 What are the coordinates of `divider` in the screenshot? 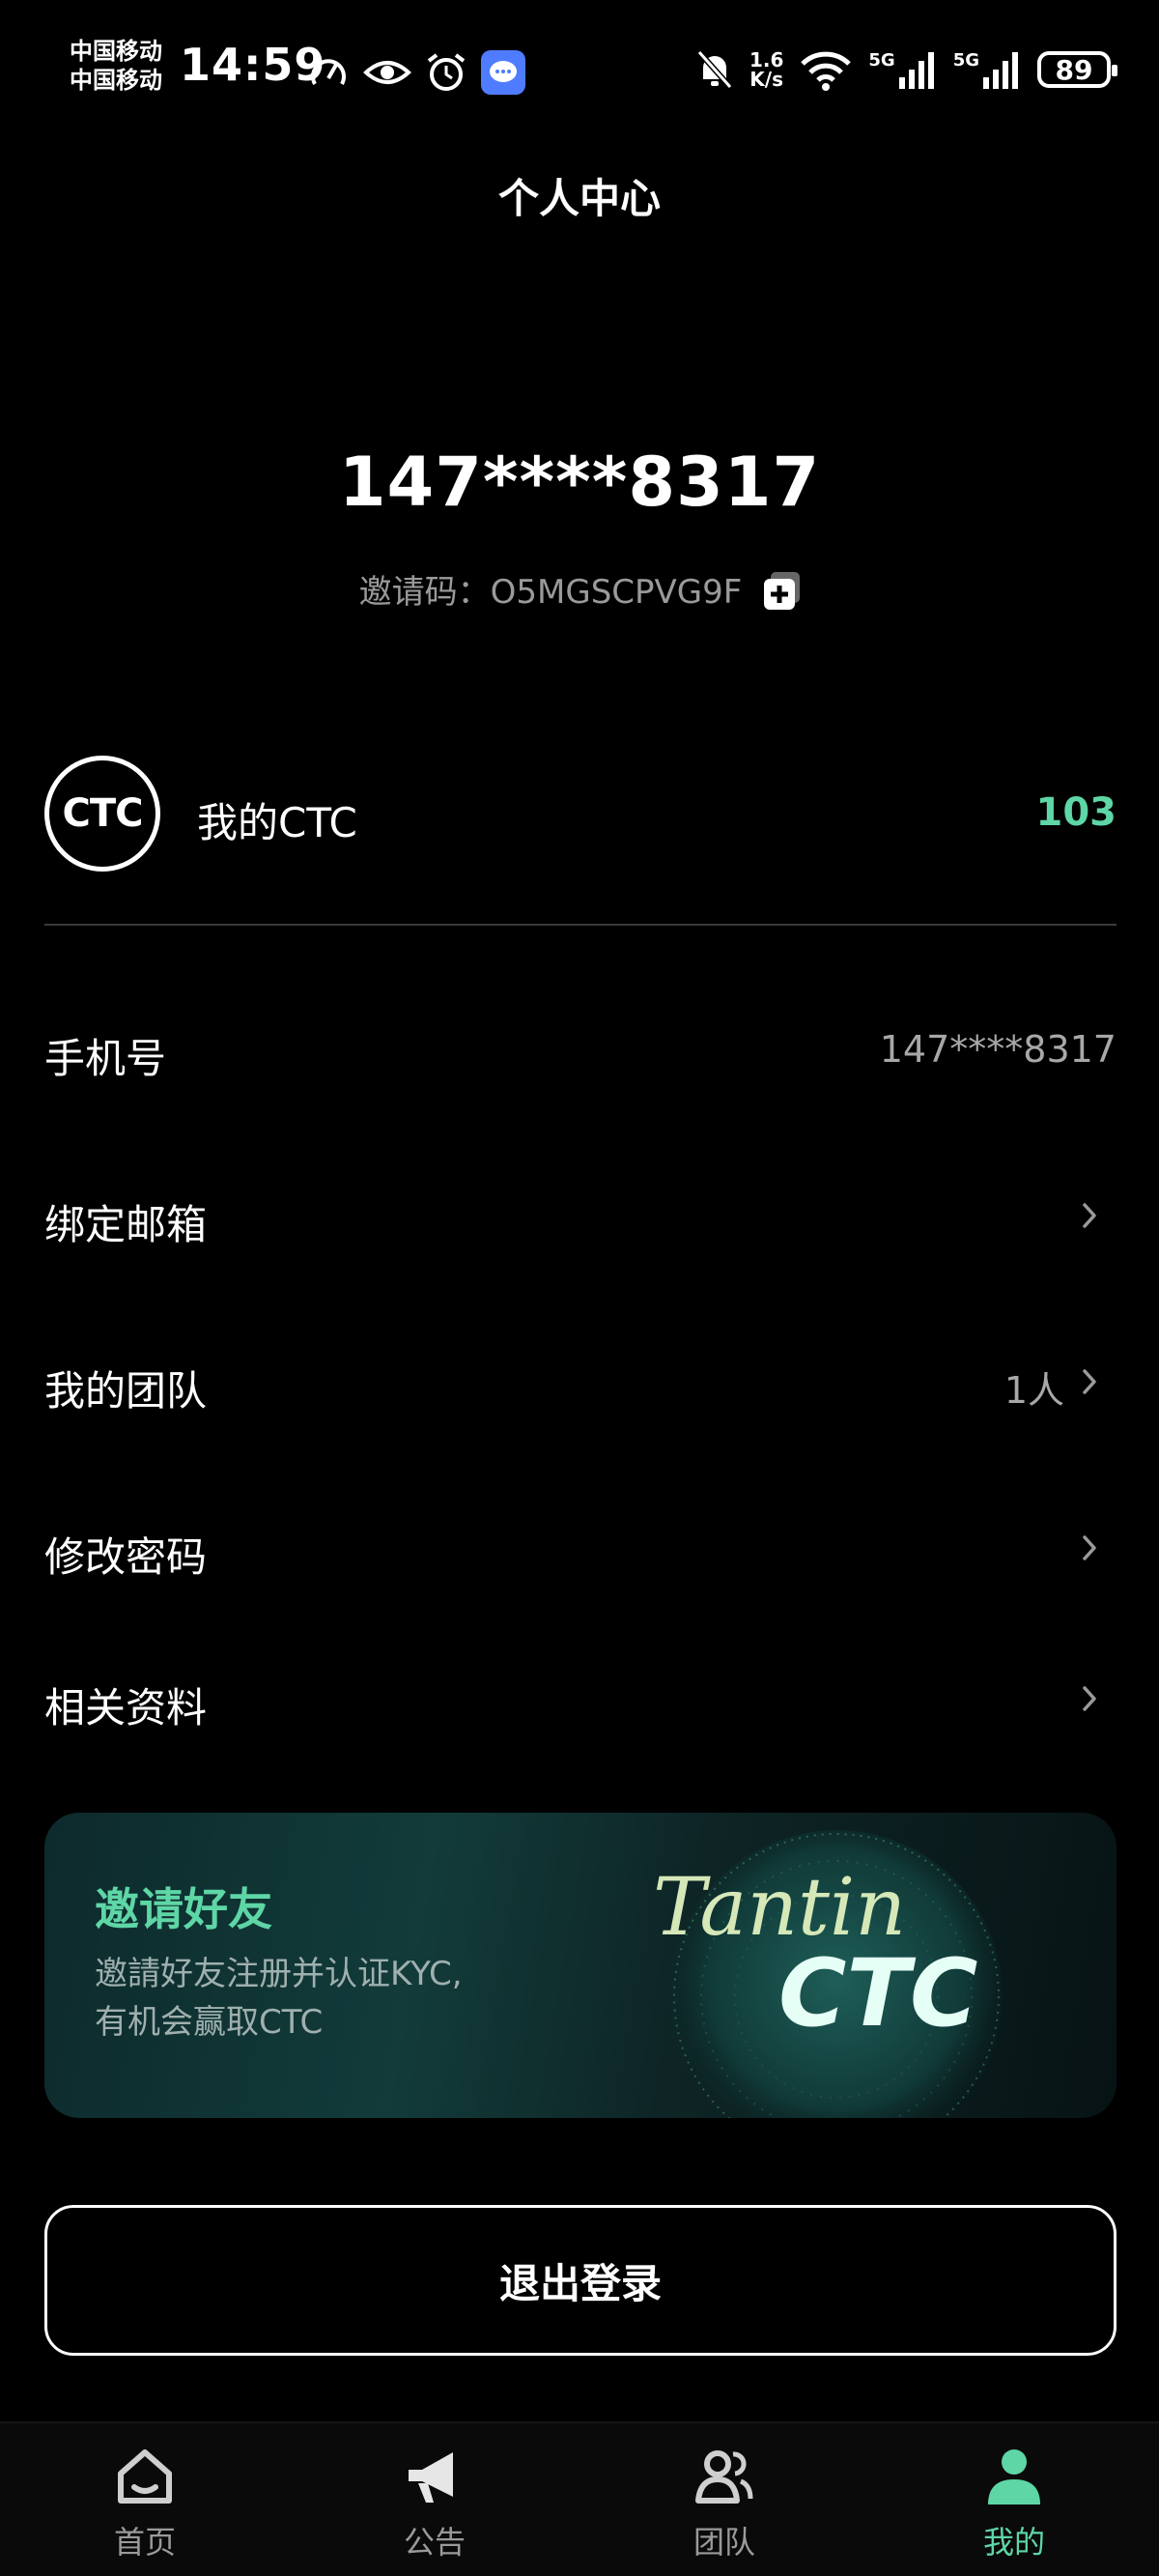 It's located at (580, 925).